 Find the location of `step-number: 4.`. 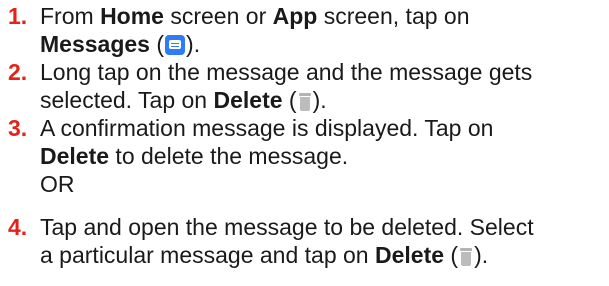

step-number: 4. is located at coordinates (18, 227).